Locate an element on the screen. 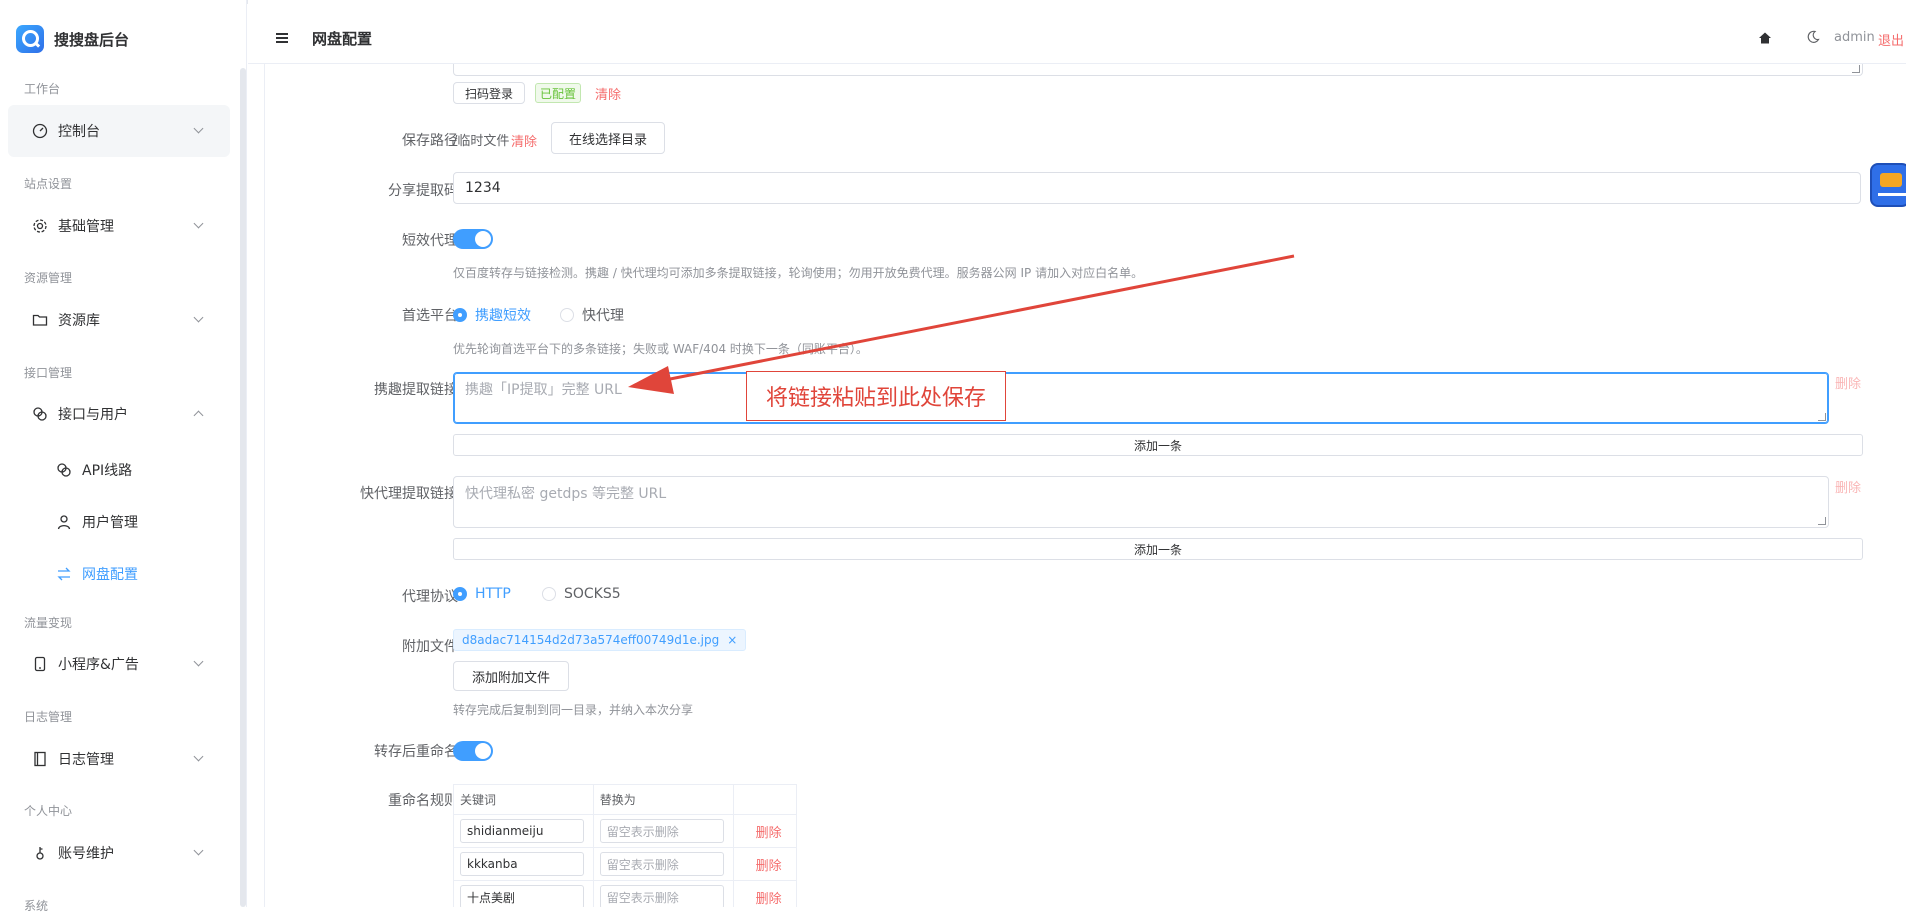 The height and width of the screenshot is (914, 1906). radio-label: 携趣短效 is located at coordinates (503, 316).